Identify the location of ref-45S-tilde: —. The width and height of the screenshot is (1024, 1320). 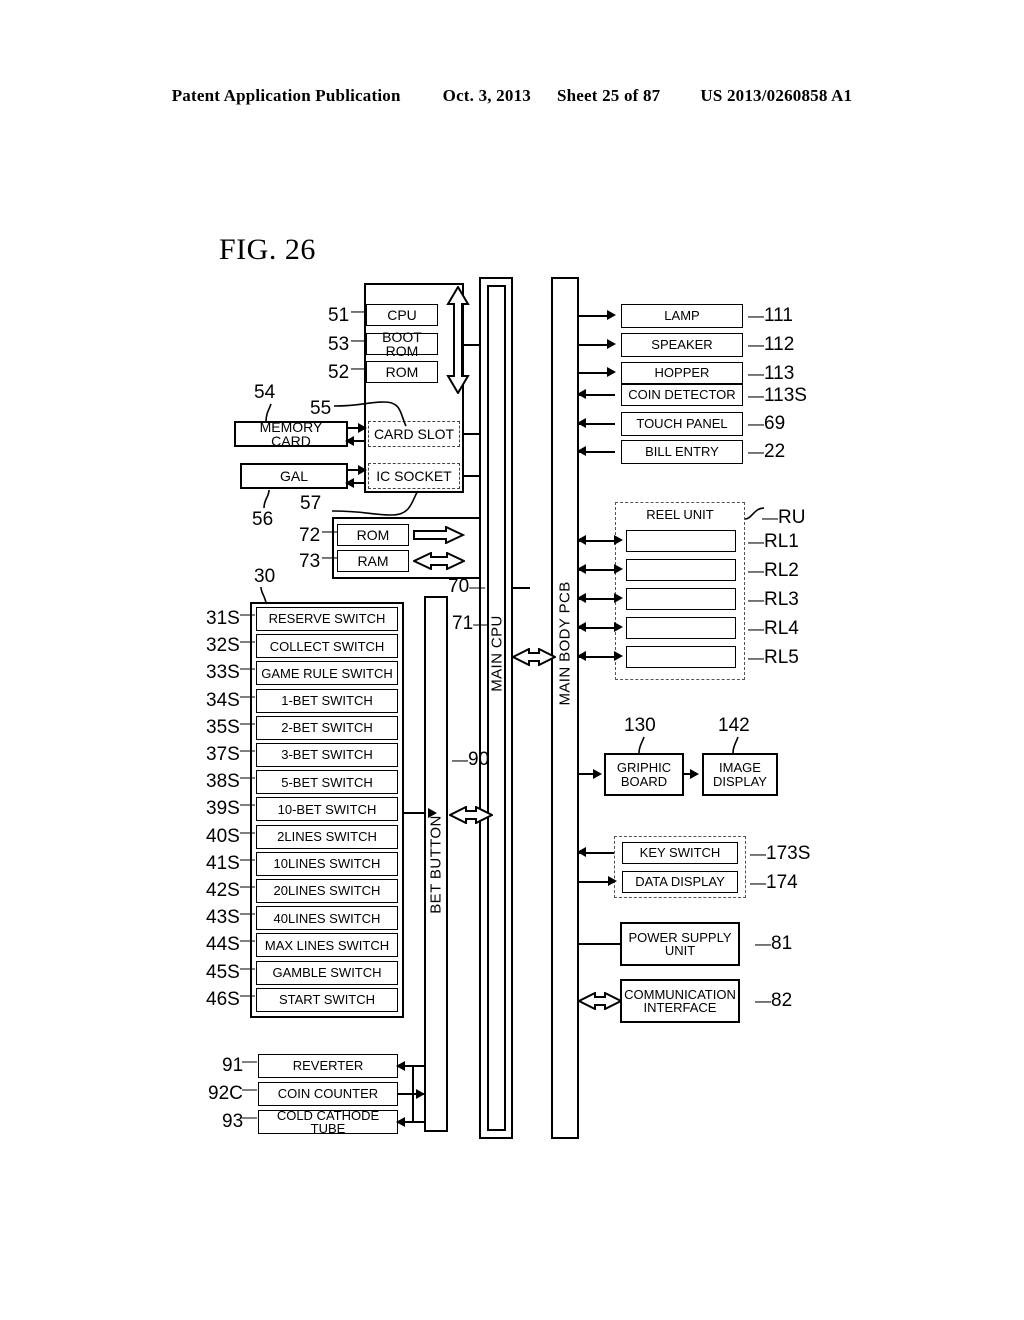
(247, 968).